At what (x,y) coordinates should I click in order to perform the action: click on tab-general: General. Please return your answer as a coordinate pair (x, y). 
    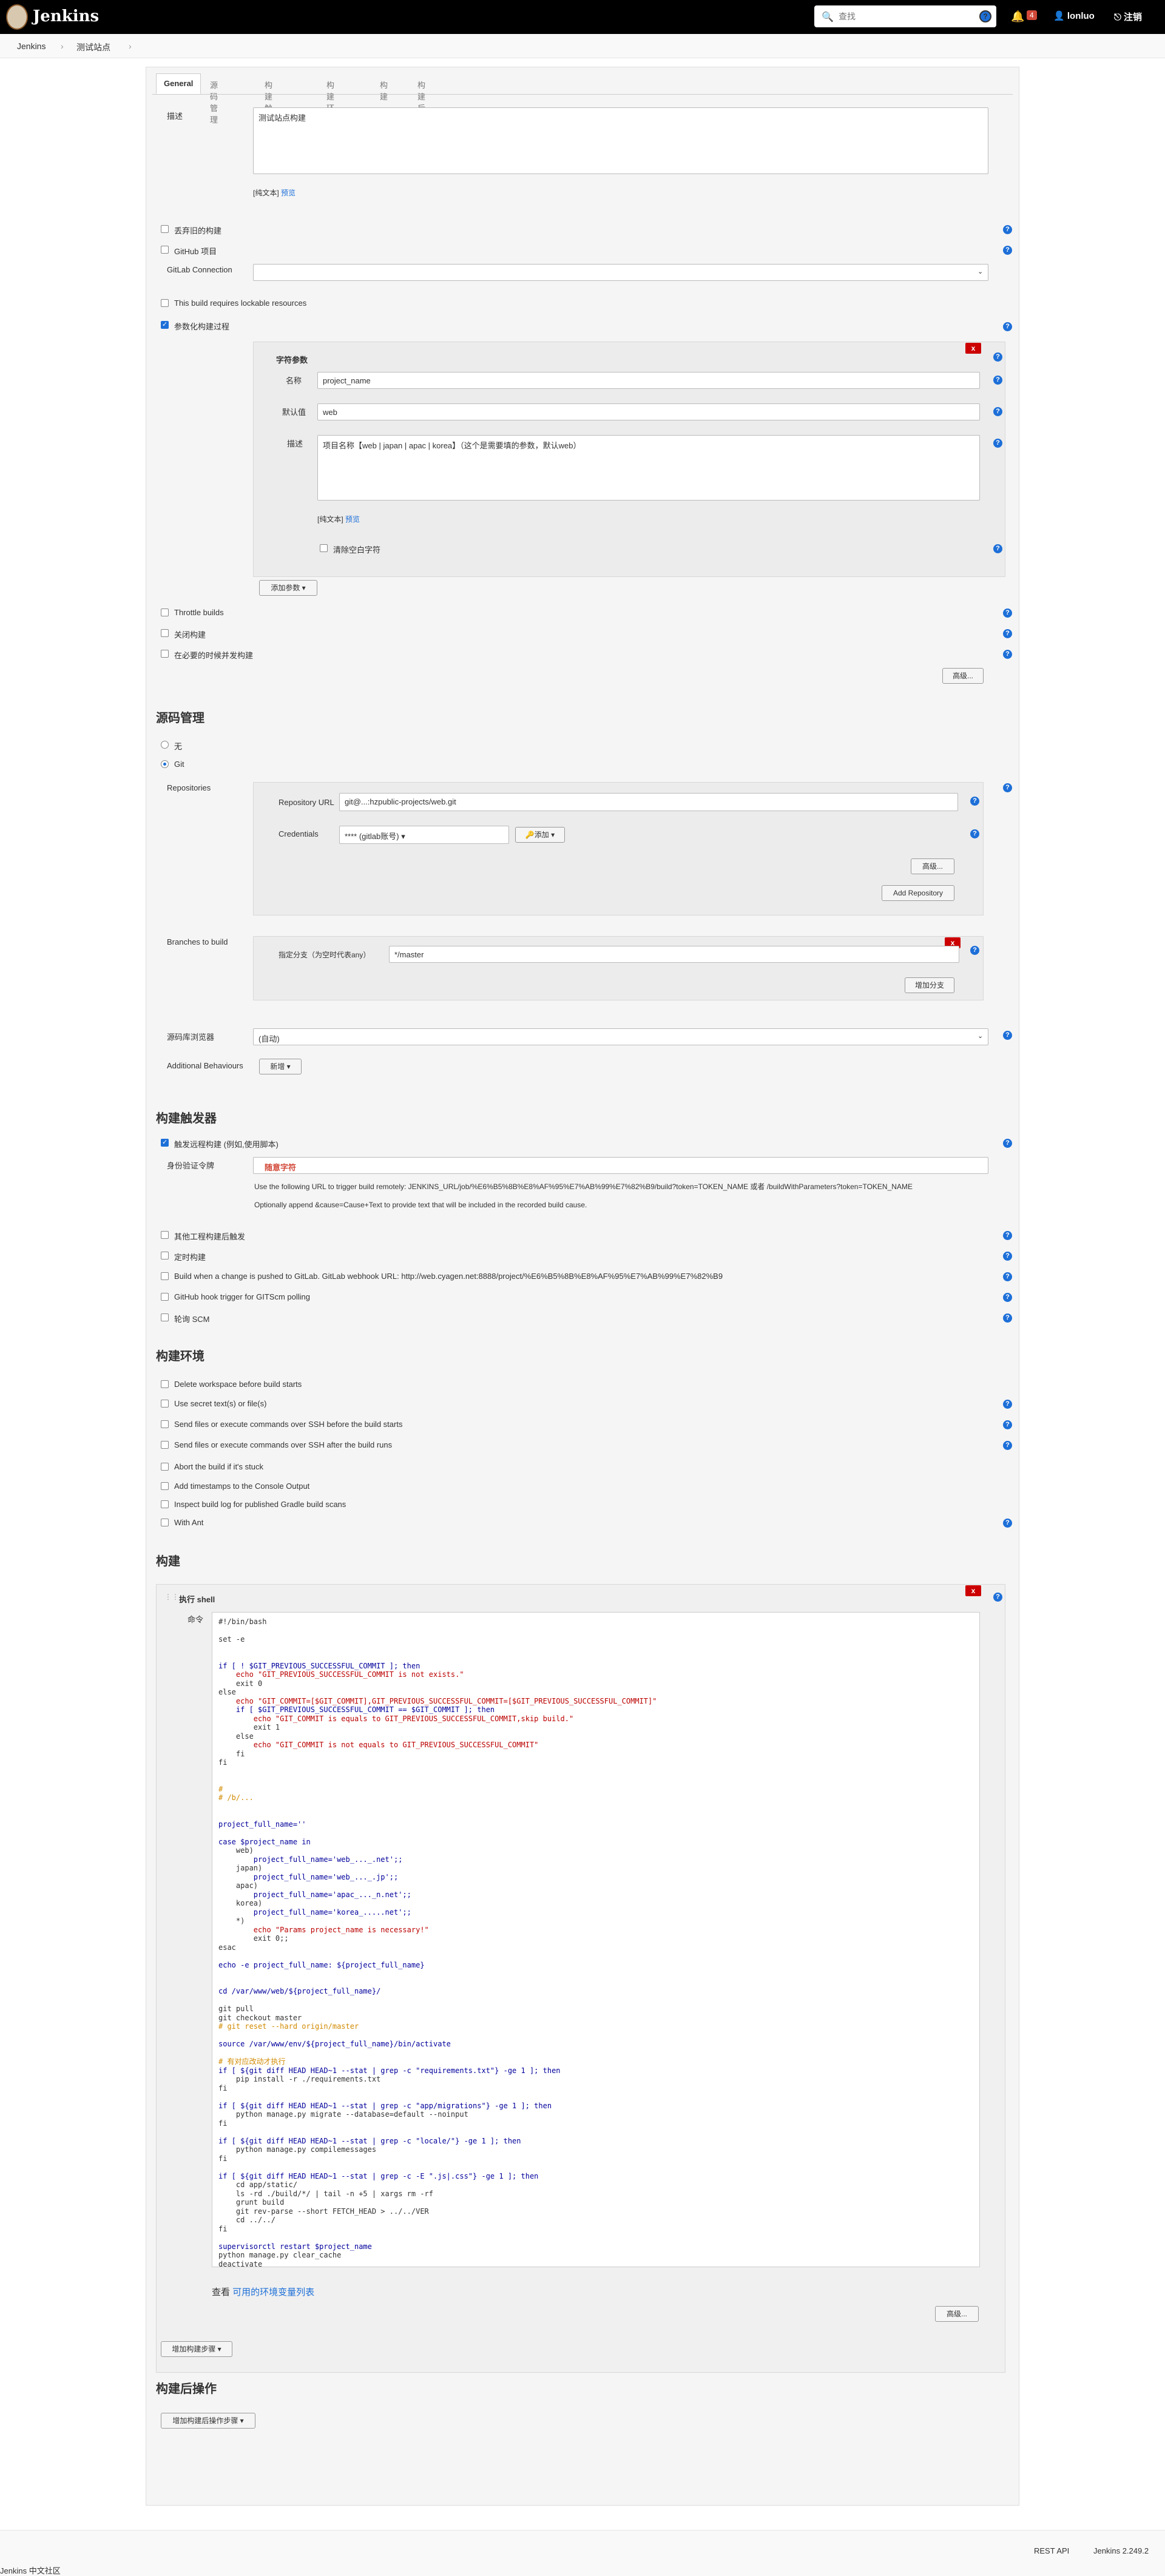
    Looking at the image, I should click on (179, 83).